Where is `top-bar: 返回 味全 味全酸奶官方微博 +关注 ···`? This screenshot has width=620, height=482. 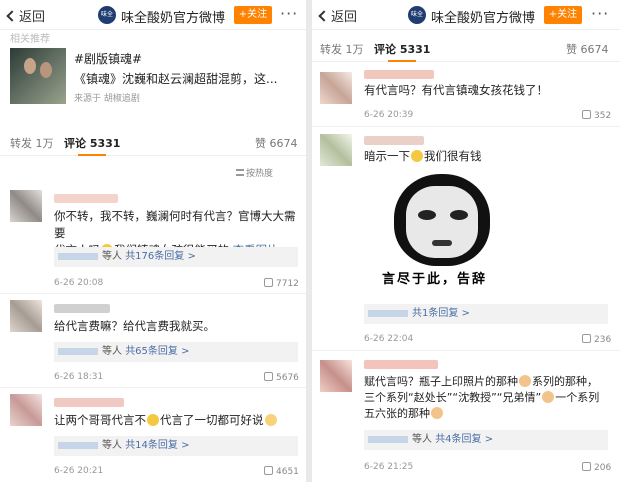 top-bar: 返回 味全 味全酸奶官方微博 +关注 ··· is located at coordinates (153, 15).